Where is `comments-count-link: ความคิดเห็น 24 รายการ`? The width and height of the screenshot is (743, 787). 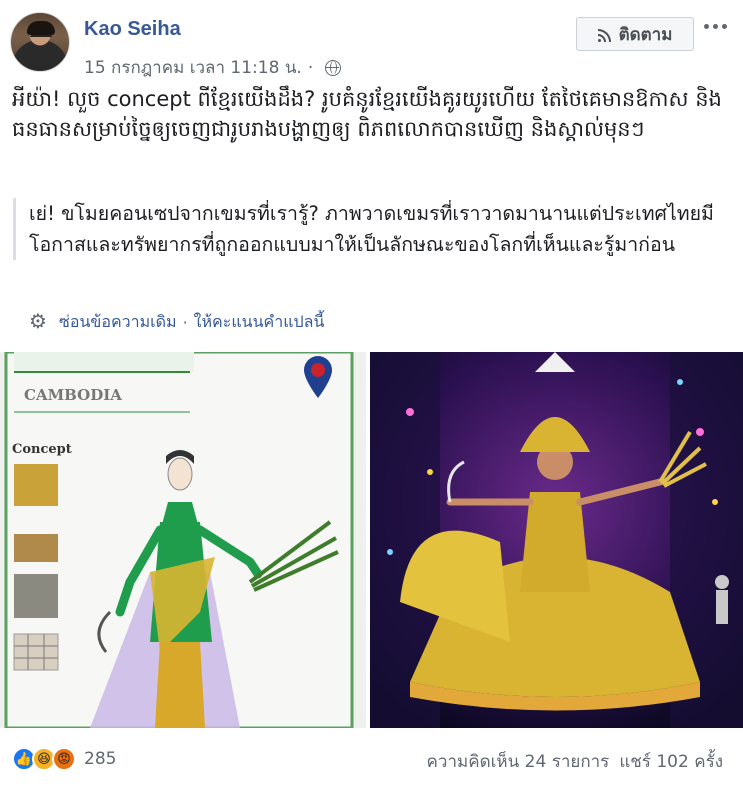
comments-count-link: ความคิดเห็น 24 รายการ is located at coordinates (518, 761).